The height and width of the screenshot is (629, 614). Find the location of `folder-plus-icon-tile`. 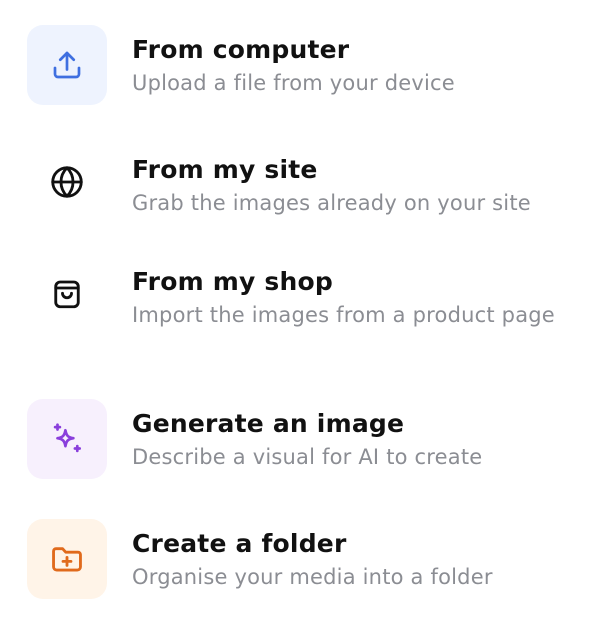

folder-plus-icon-tile is located at coordinates (67, 559).